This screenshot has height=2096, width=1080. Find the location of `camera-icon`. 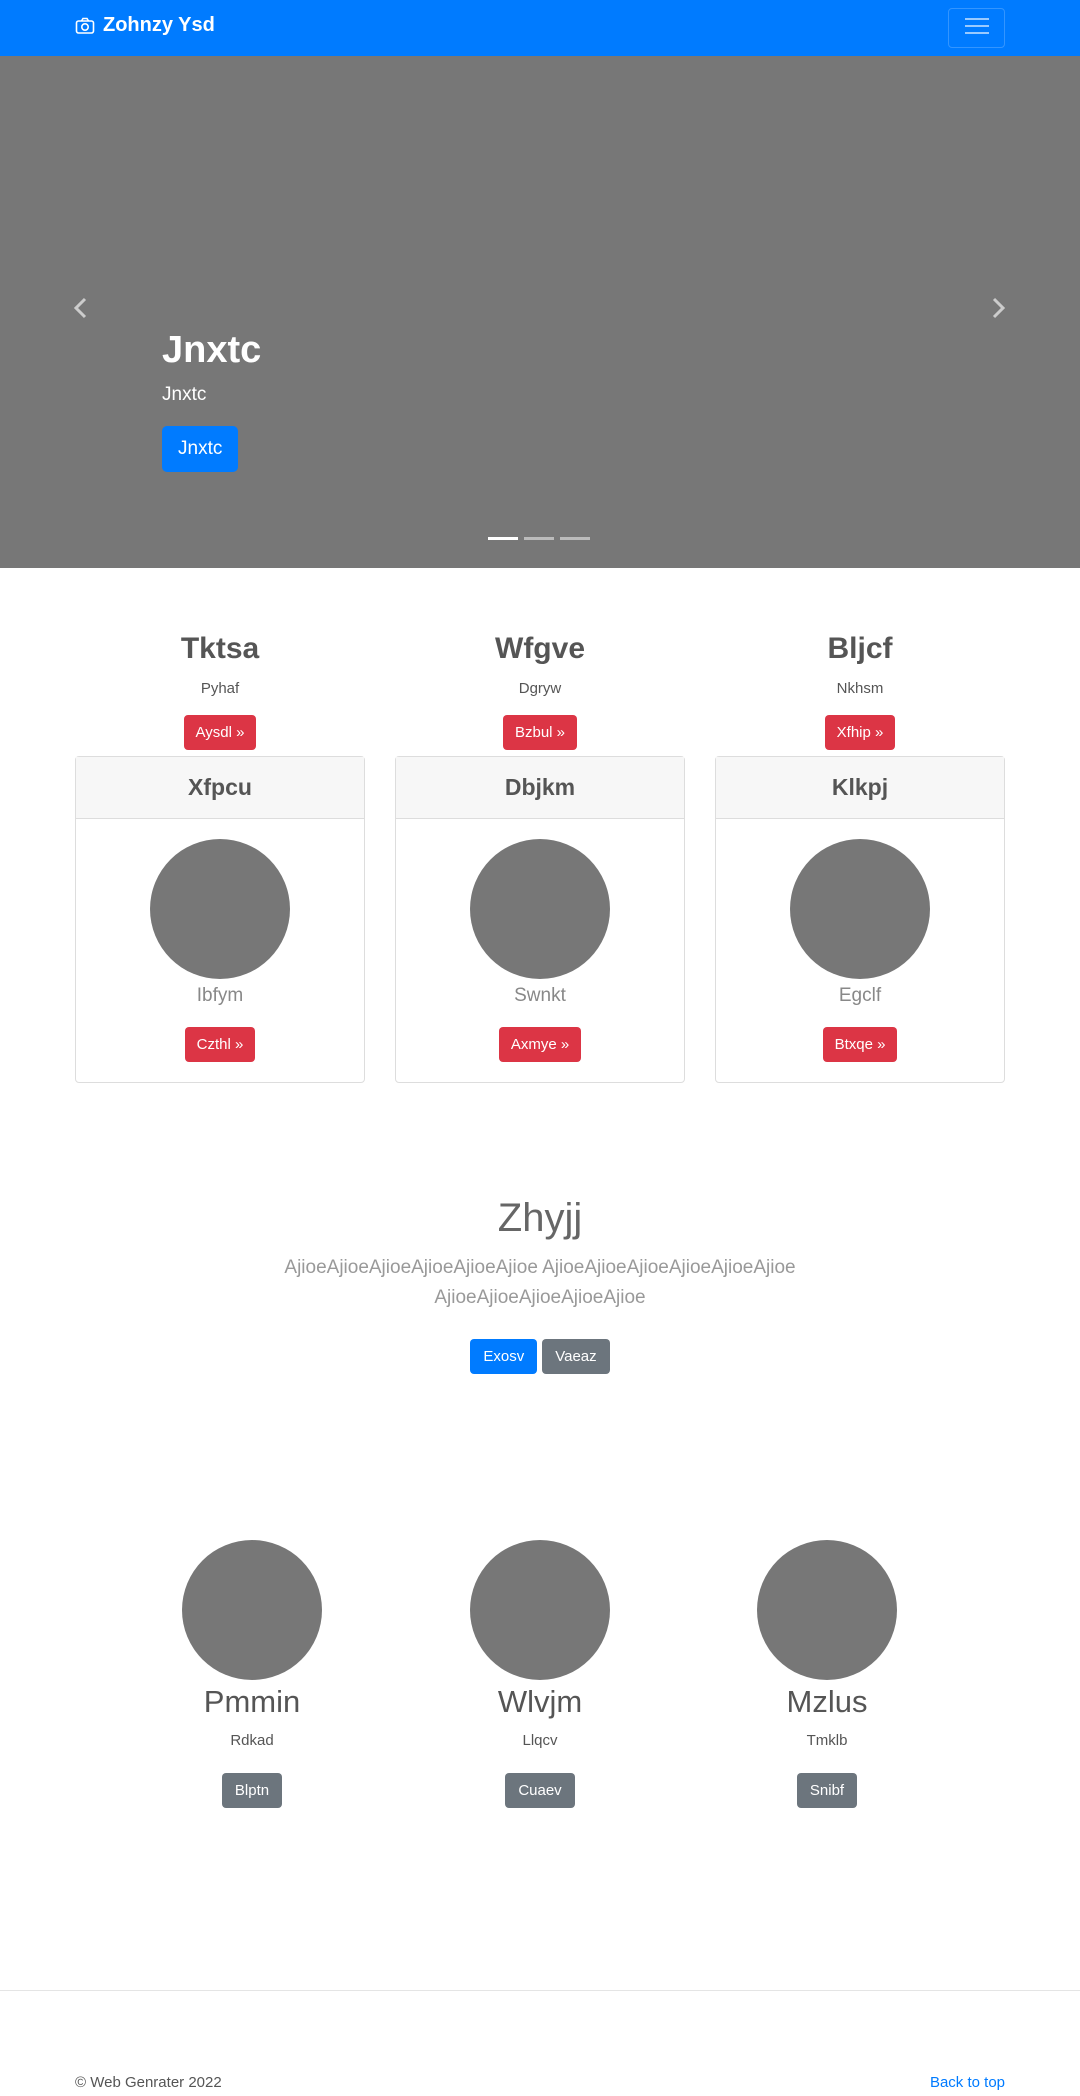

camera-icon is located at coordinates (85, 26).